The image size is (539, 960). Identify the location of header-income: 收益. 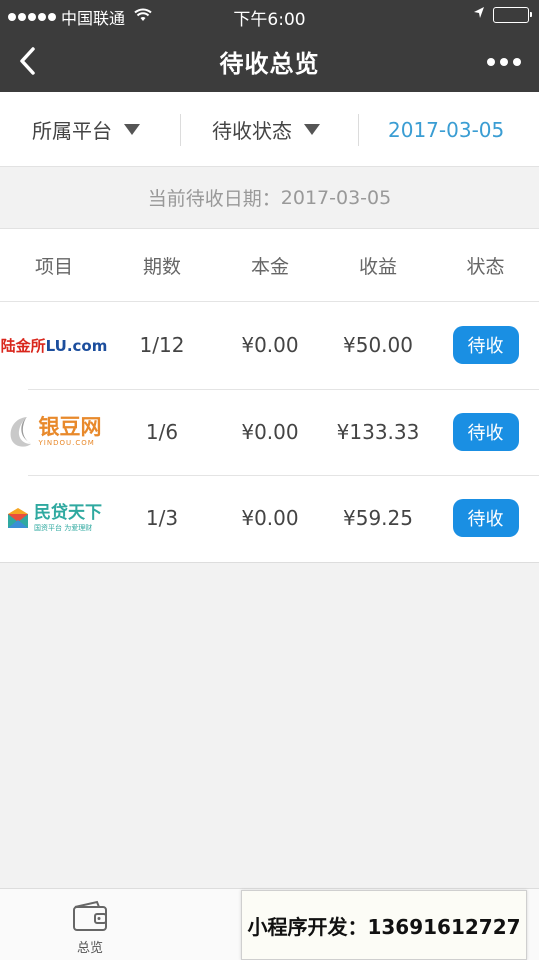
(377, 266).